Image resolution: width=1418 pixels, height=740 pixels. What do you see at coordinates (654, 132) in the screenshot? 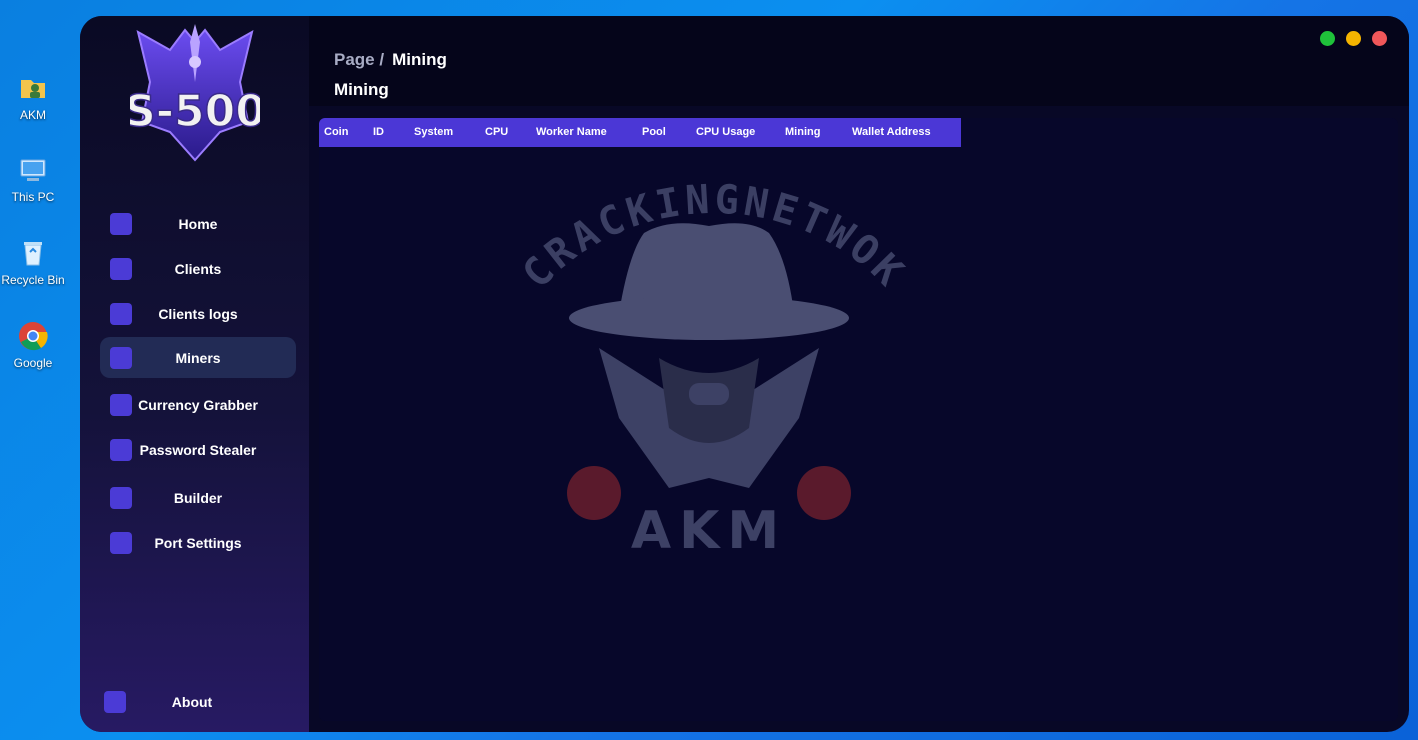
I see `column-header-pool: Pool` at bounding box center [654, 132].